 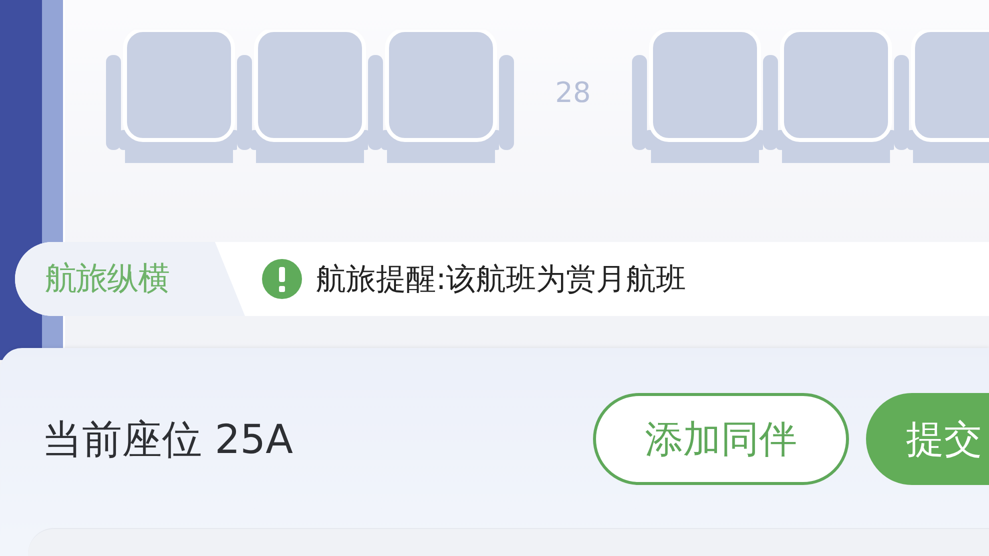 I want to click on submit-button: 提交, so click(x=927, y=439).